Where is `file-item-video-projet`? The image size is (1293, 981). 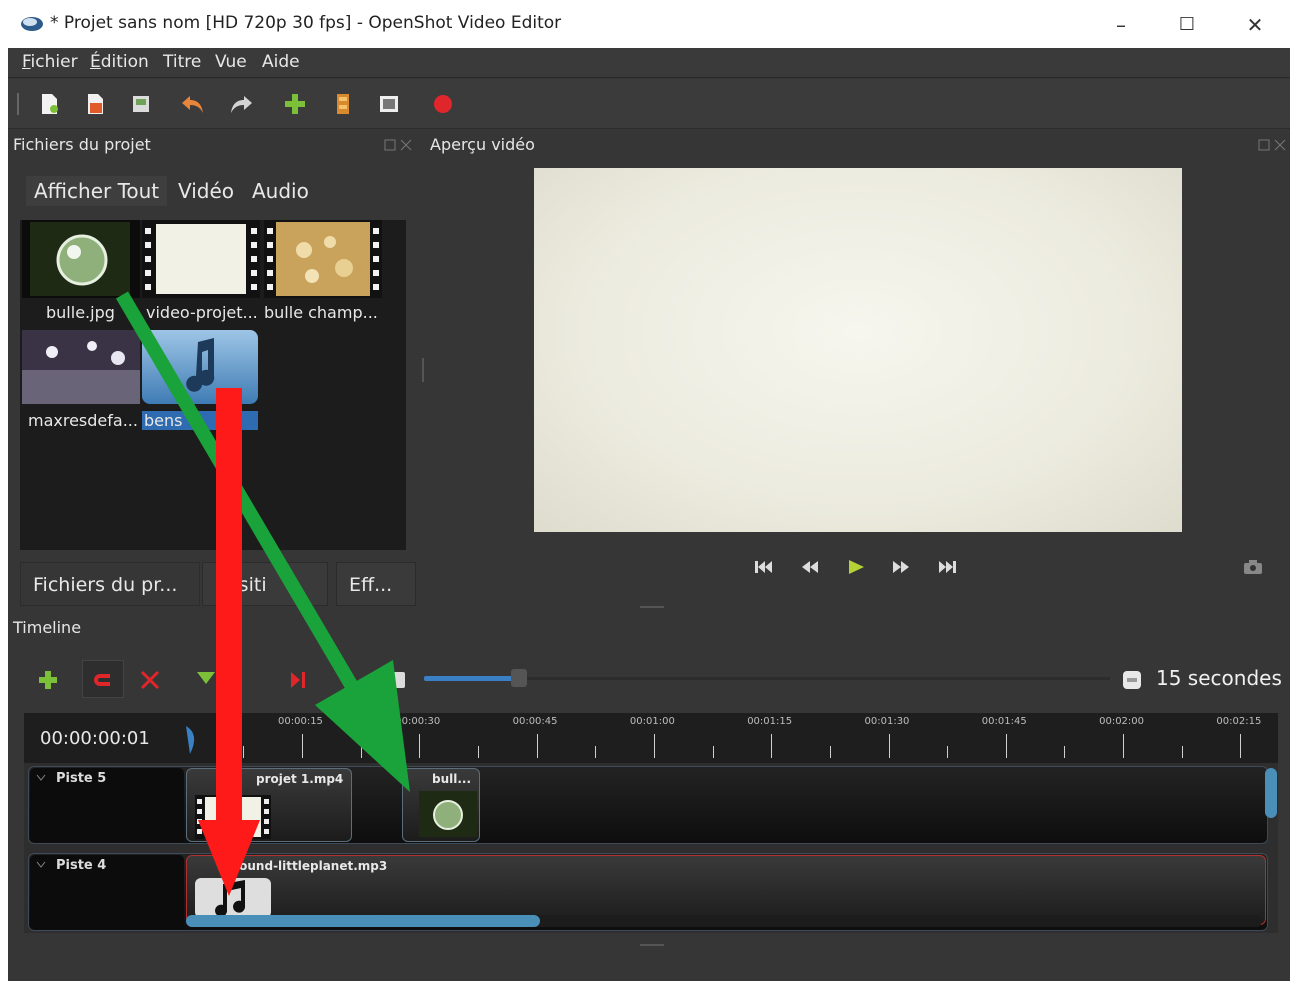
file-item-video-projet is located at coordinates (201, 259).